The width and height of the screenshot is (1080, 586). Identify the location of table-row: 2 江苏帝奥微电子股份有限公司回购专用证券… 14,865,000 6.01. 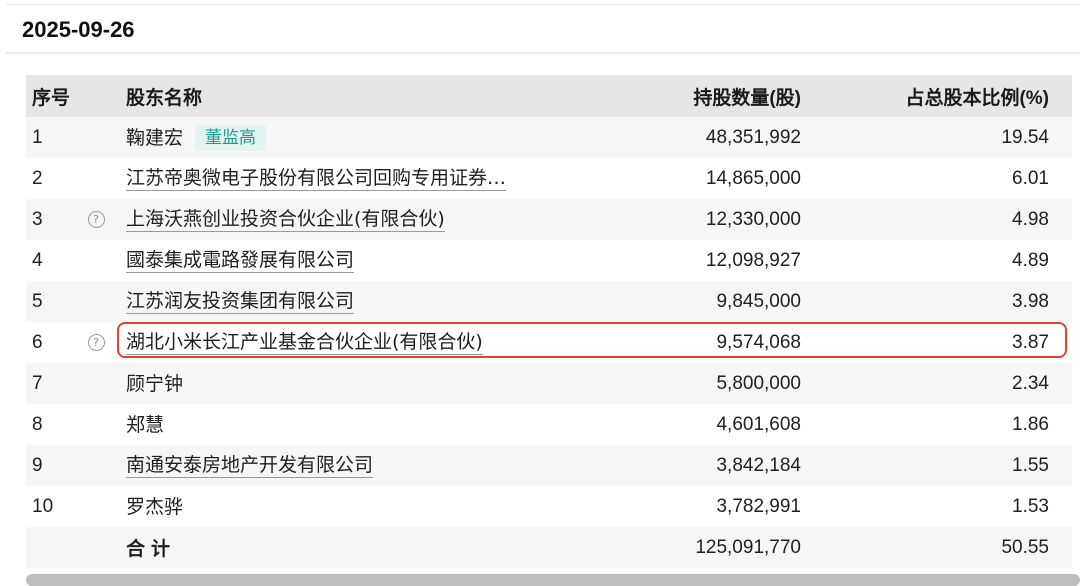
(549, 178).